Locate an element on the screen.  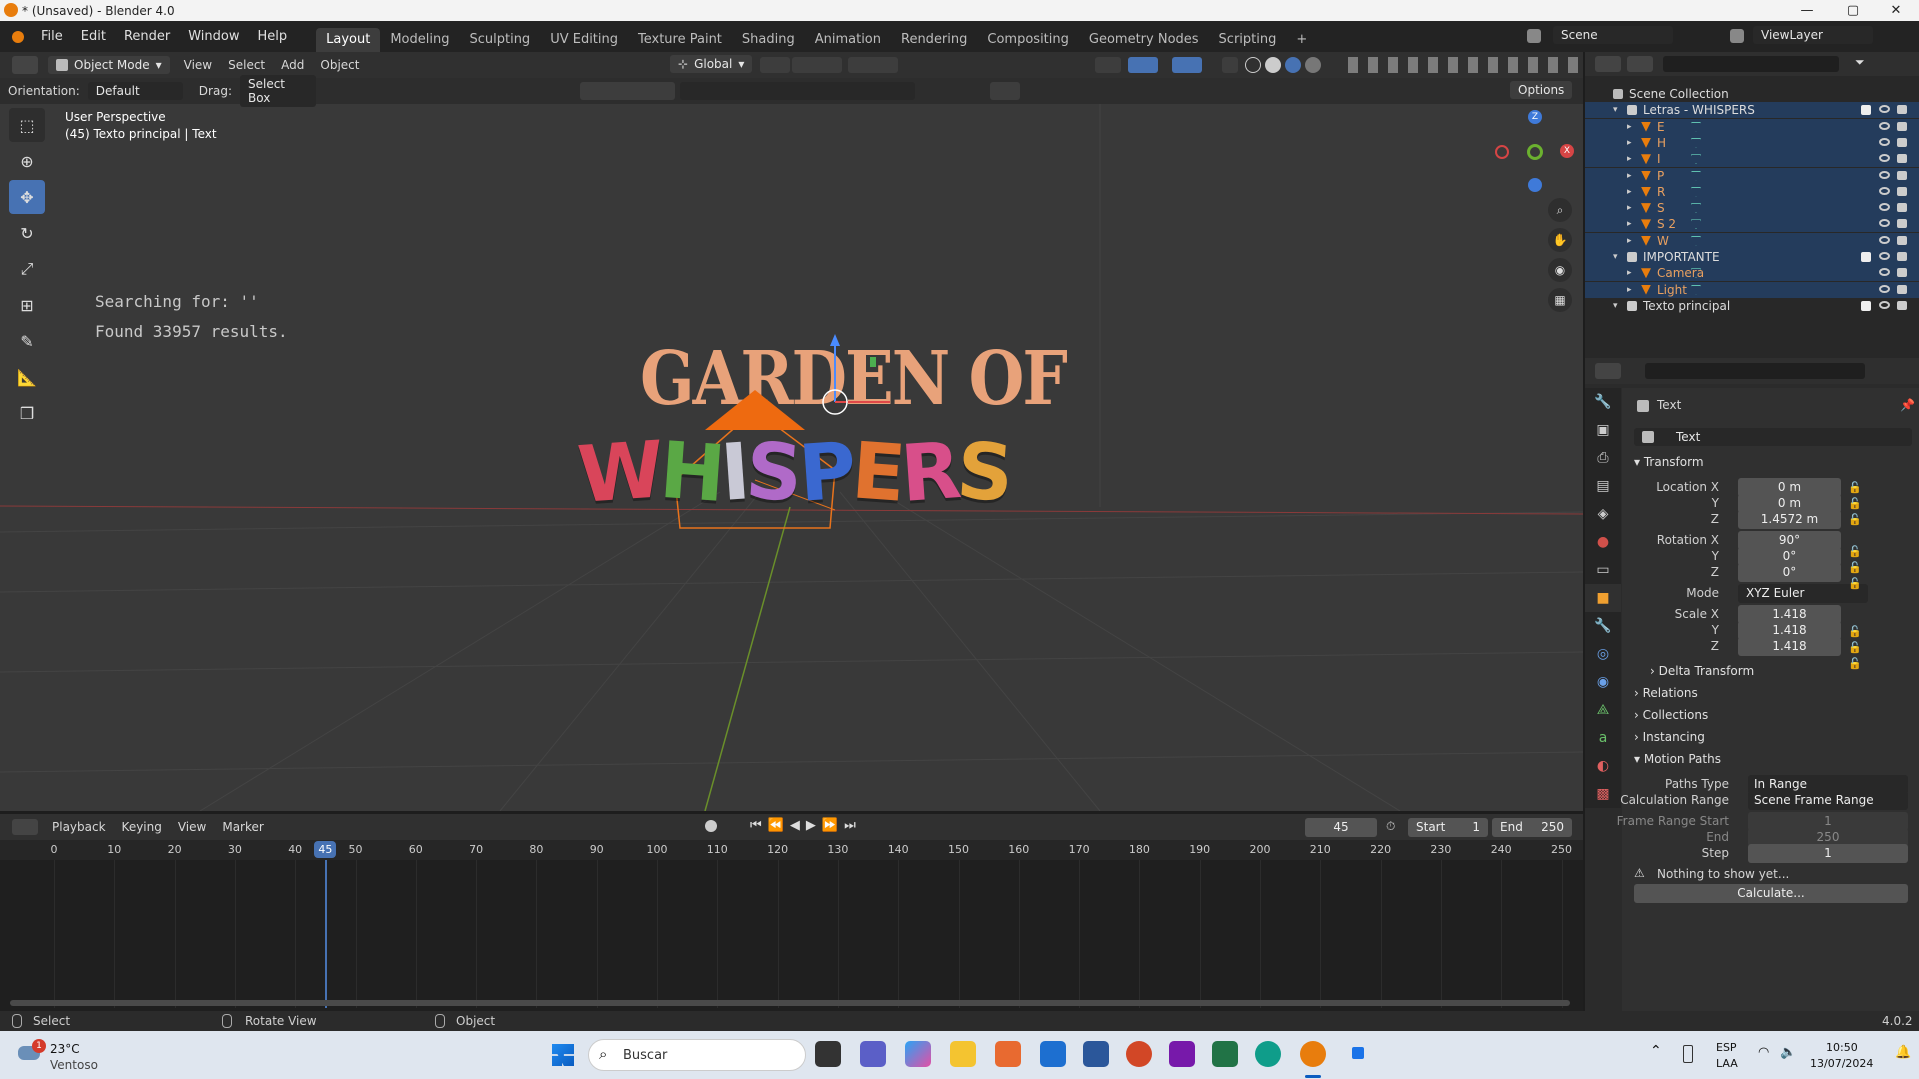
close-button: ✕ is located at coordinates (1896, 10).